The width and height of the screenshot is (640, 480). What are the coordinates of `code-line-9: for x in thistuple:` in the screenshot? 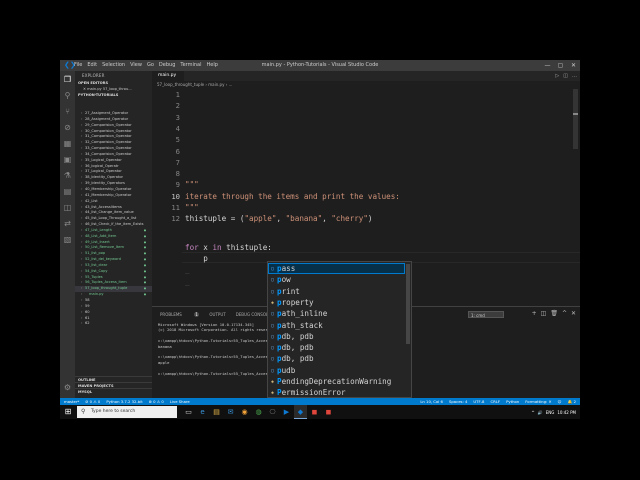 It's located at (228, 247).